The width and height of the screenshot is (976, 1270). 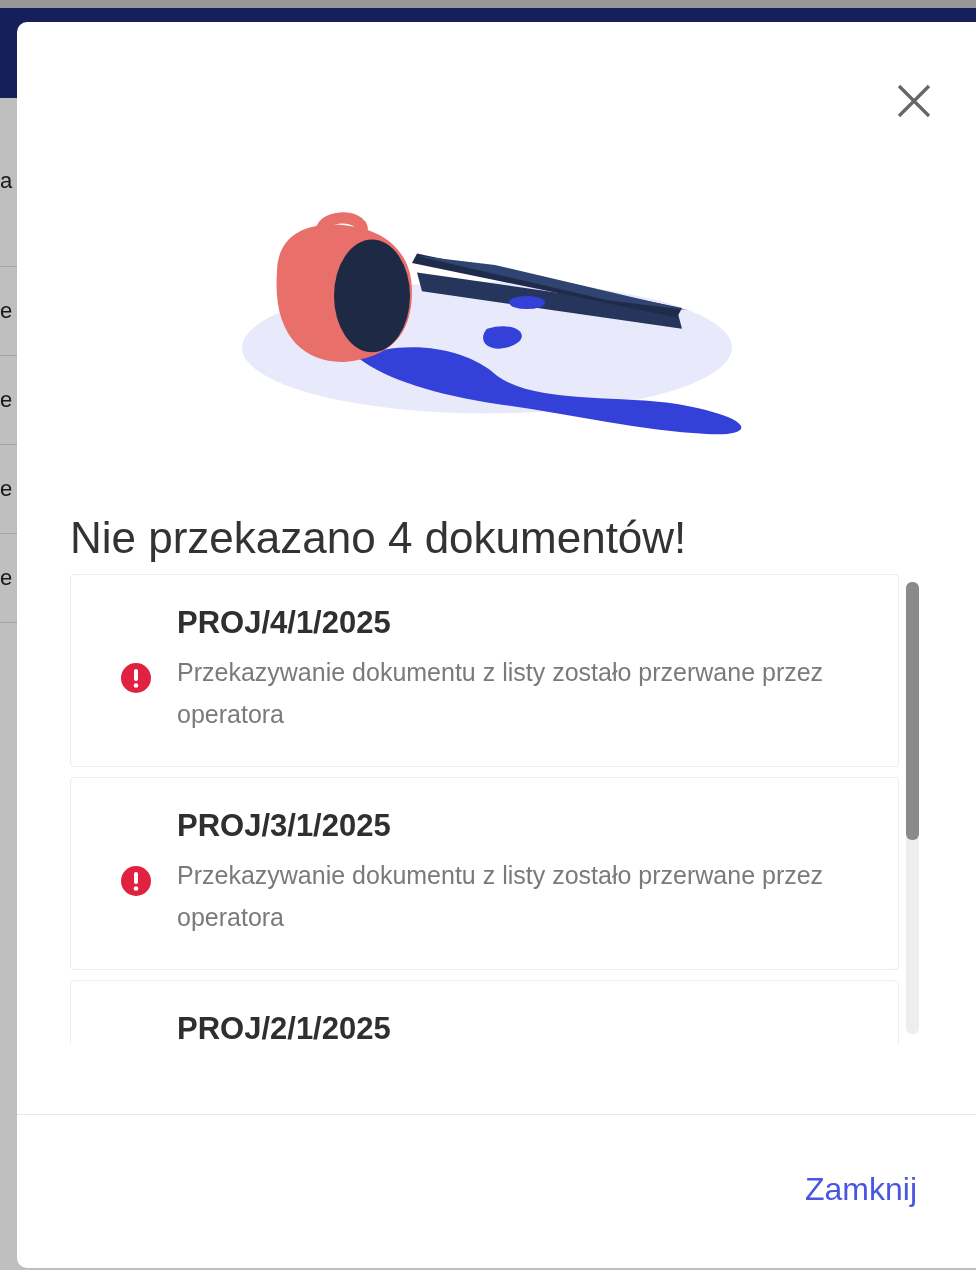 I want to click on dialog-title: Nie przekazano 4 dokumentów!, so click(x=379, y=538).